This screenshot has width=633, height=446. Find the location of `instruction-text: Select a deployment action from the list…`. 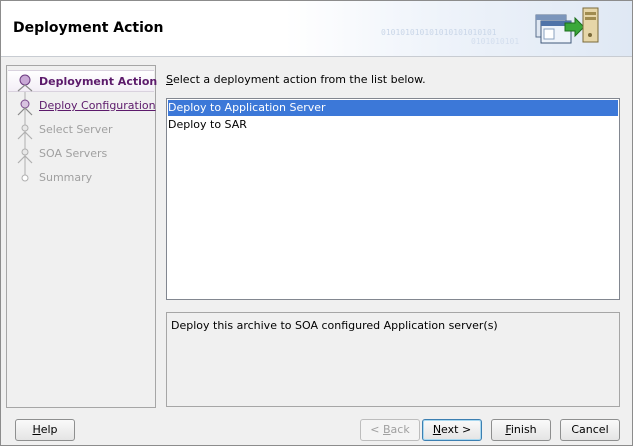

instruction-text: Select a deployment action from the list… is located at coordinates (296, 79).